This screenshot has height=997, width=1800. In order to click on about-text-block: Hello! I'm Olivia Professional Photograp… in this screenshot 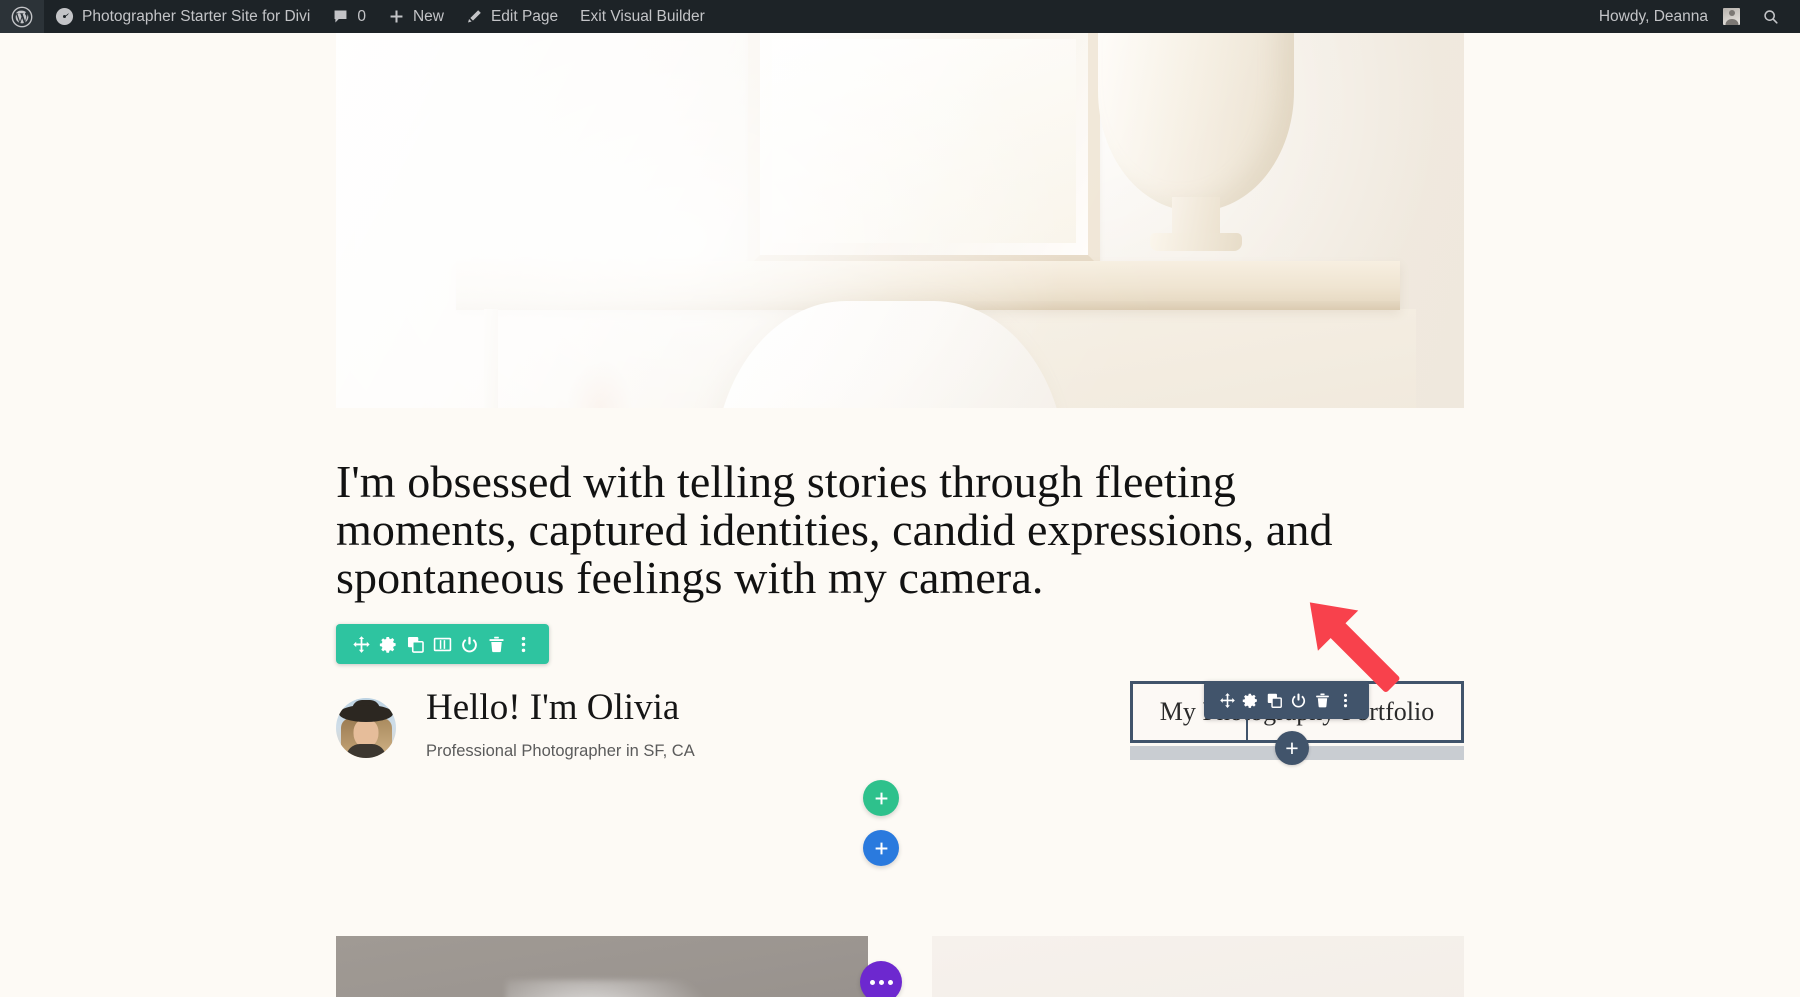, I will do `click(560, 724)`.